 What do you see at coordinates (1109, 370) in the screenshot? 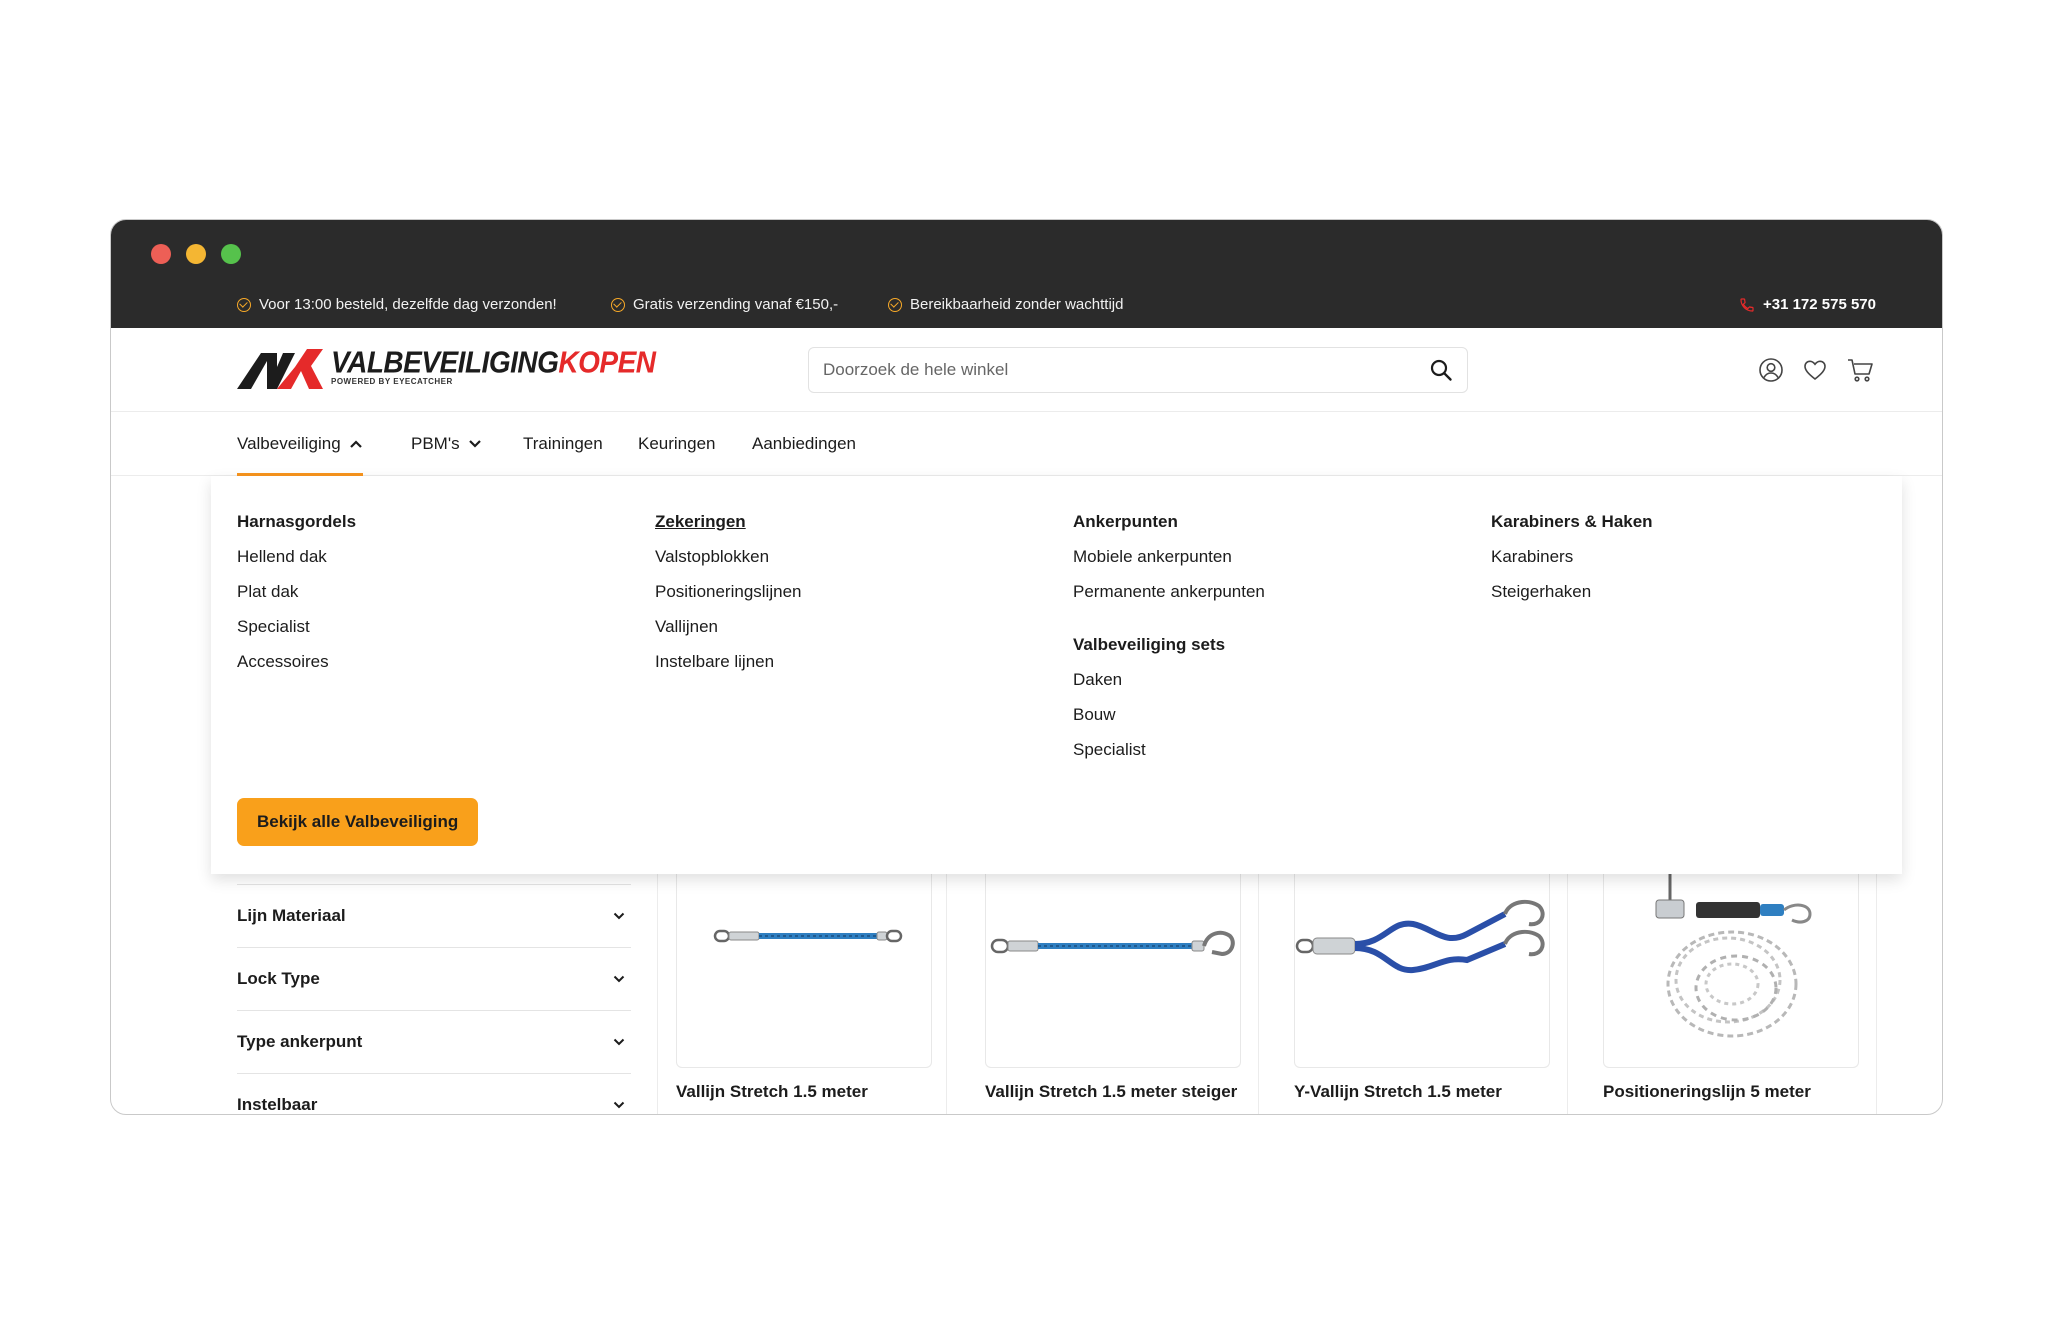
I see `search-input` at bounding box center [1109, 370].